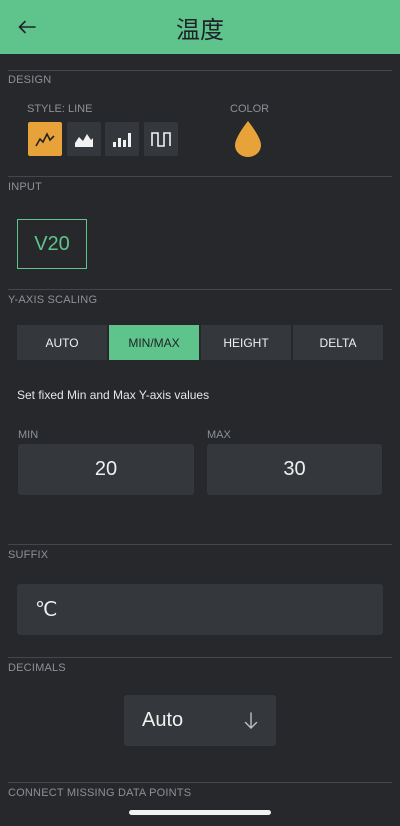 The image size is (400, 826). What do you see at coordinates (294, 469) in the screenshot?
I see `max-input: 30` at bounding box center [294, 469].